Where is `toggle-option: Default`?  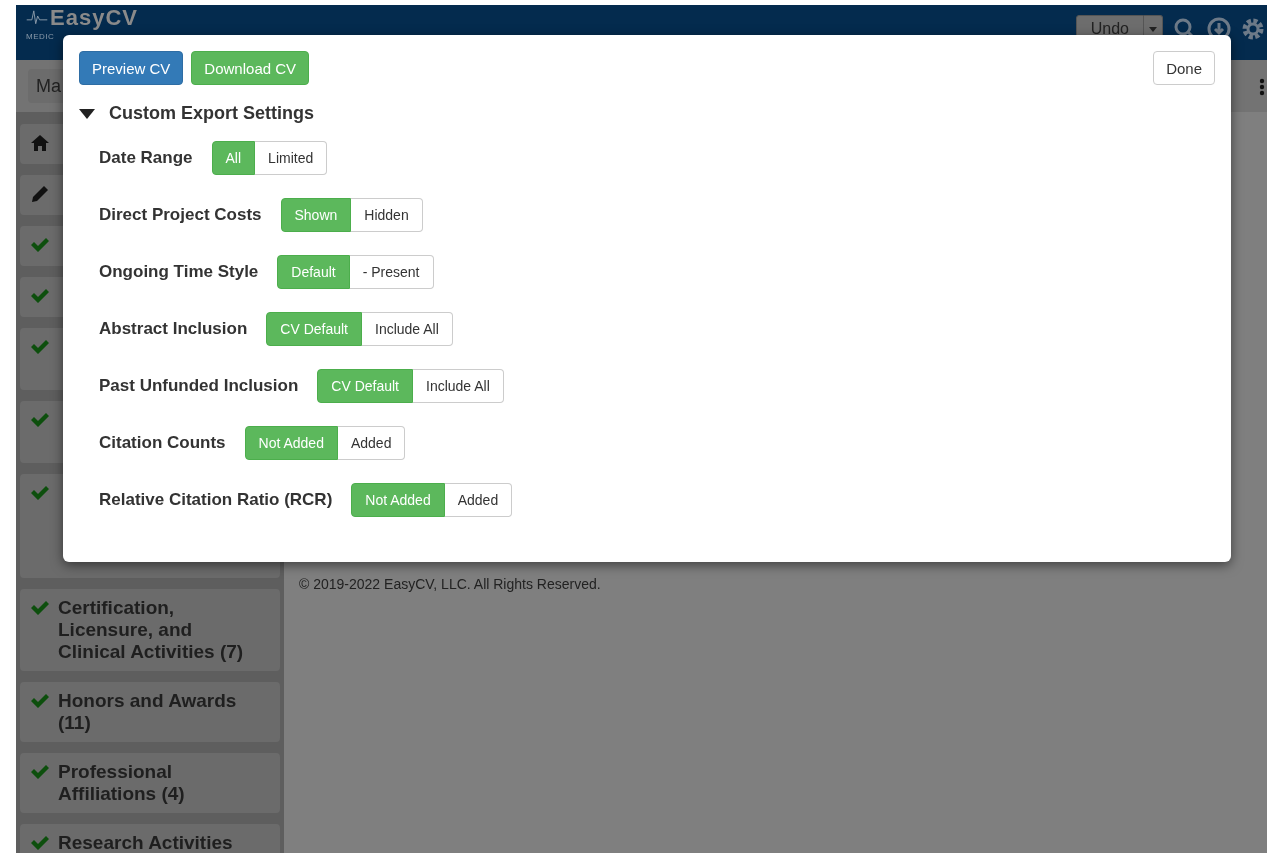 toggle-option: Default is located at coordinates (313, 272).